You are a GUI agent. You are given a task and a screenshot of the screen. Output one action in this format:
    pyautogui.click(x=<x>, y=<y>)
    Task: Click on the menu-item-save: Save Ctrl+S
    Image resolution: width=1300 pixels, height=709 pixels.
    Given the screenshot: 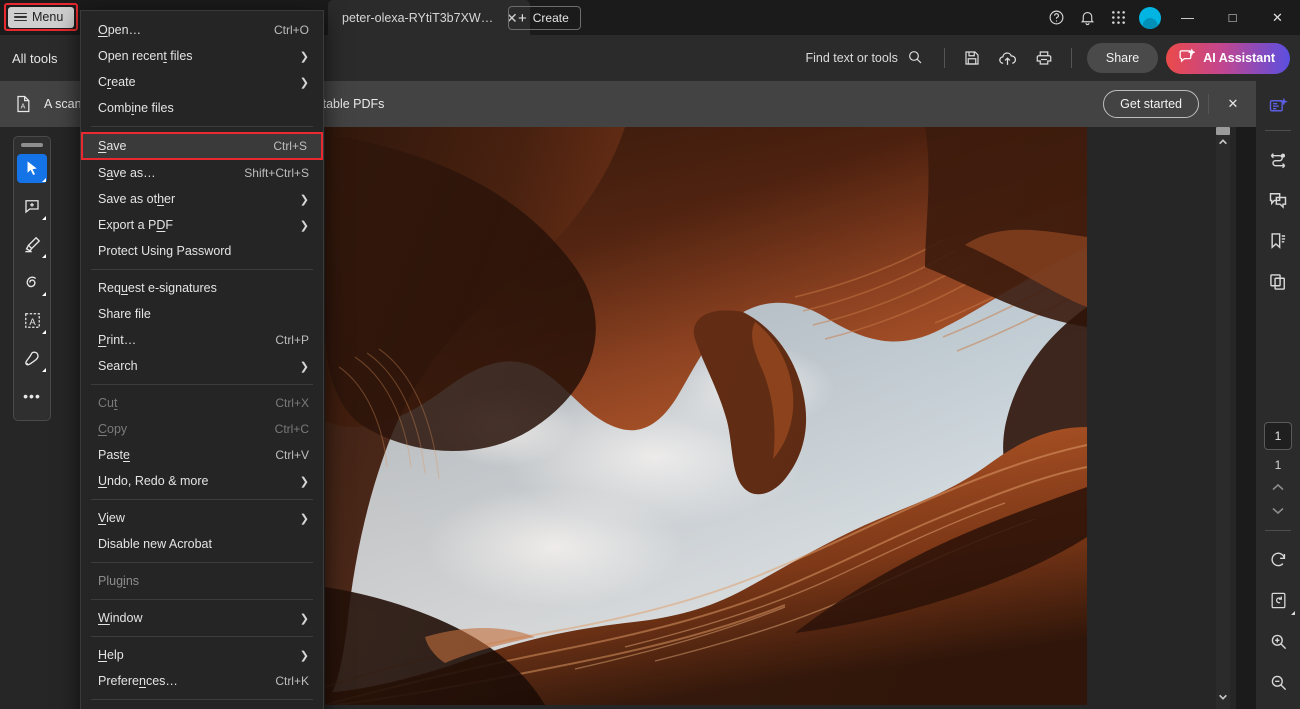 What is the action you would take?
    pyautogui.click(x=202, y=146)
    